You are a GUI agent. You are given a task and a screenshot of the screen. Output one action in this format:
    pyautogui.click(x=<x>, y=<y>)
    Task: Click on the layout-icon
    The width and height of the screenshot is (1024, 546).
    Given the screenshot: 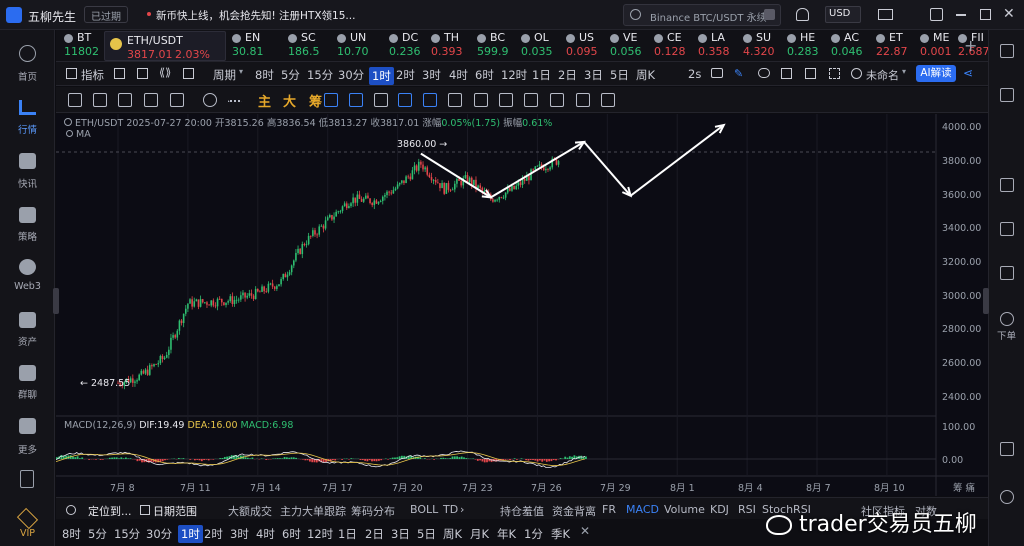 What is the action you would take?
    pyautogui.click(x=856, y=73)
    